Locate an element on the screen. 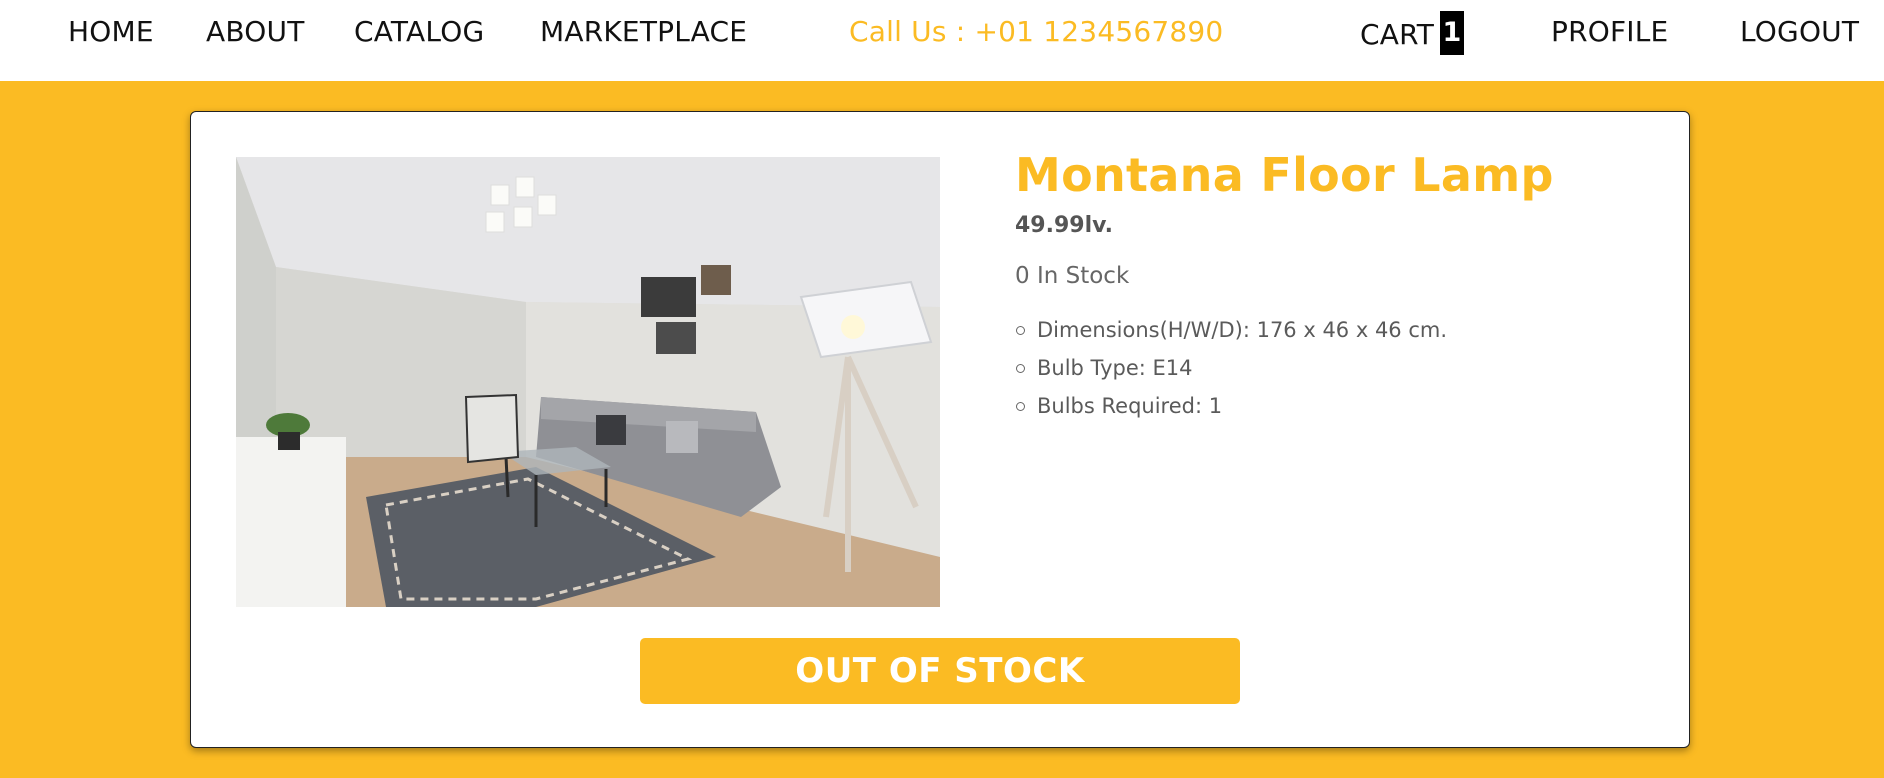  nav-cart-link: CART 1 is located at coordinates (1412, 34).